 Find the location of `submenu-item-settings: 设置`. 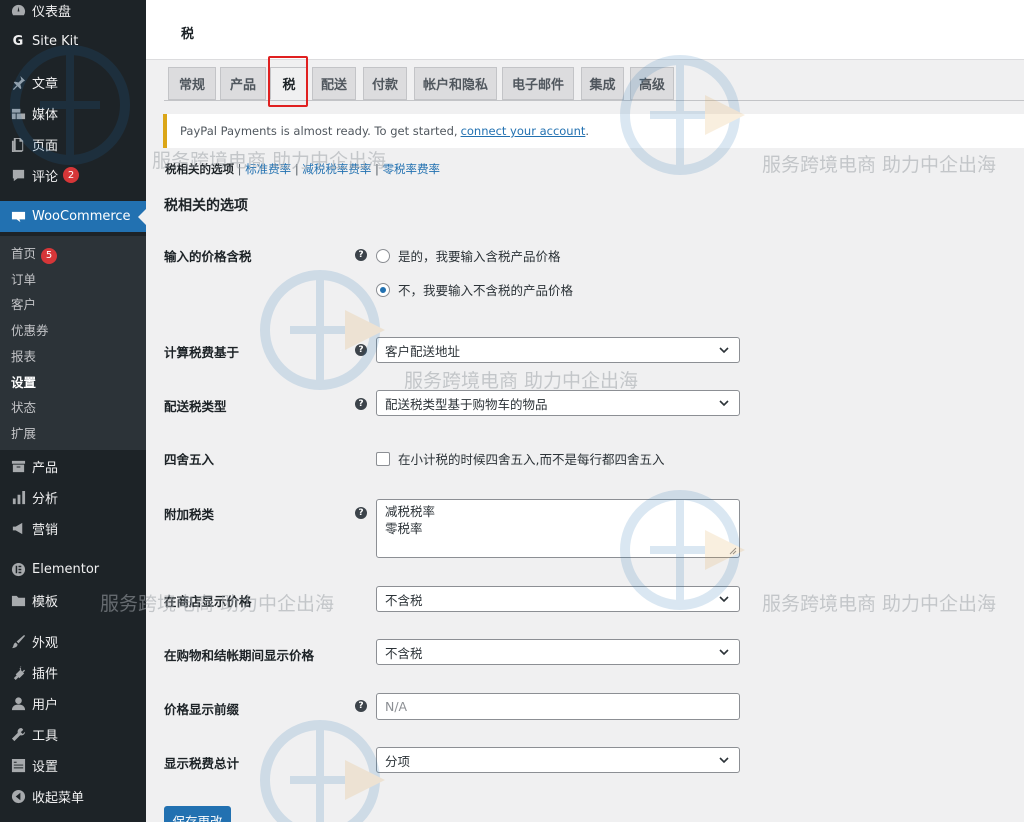

submenu-item-settings: 设置 is located at coordinates (23, 381).